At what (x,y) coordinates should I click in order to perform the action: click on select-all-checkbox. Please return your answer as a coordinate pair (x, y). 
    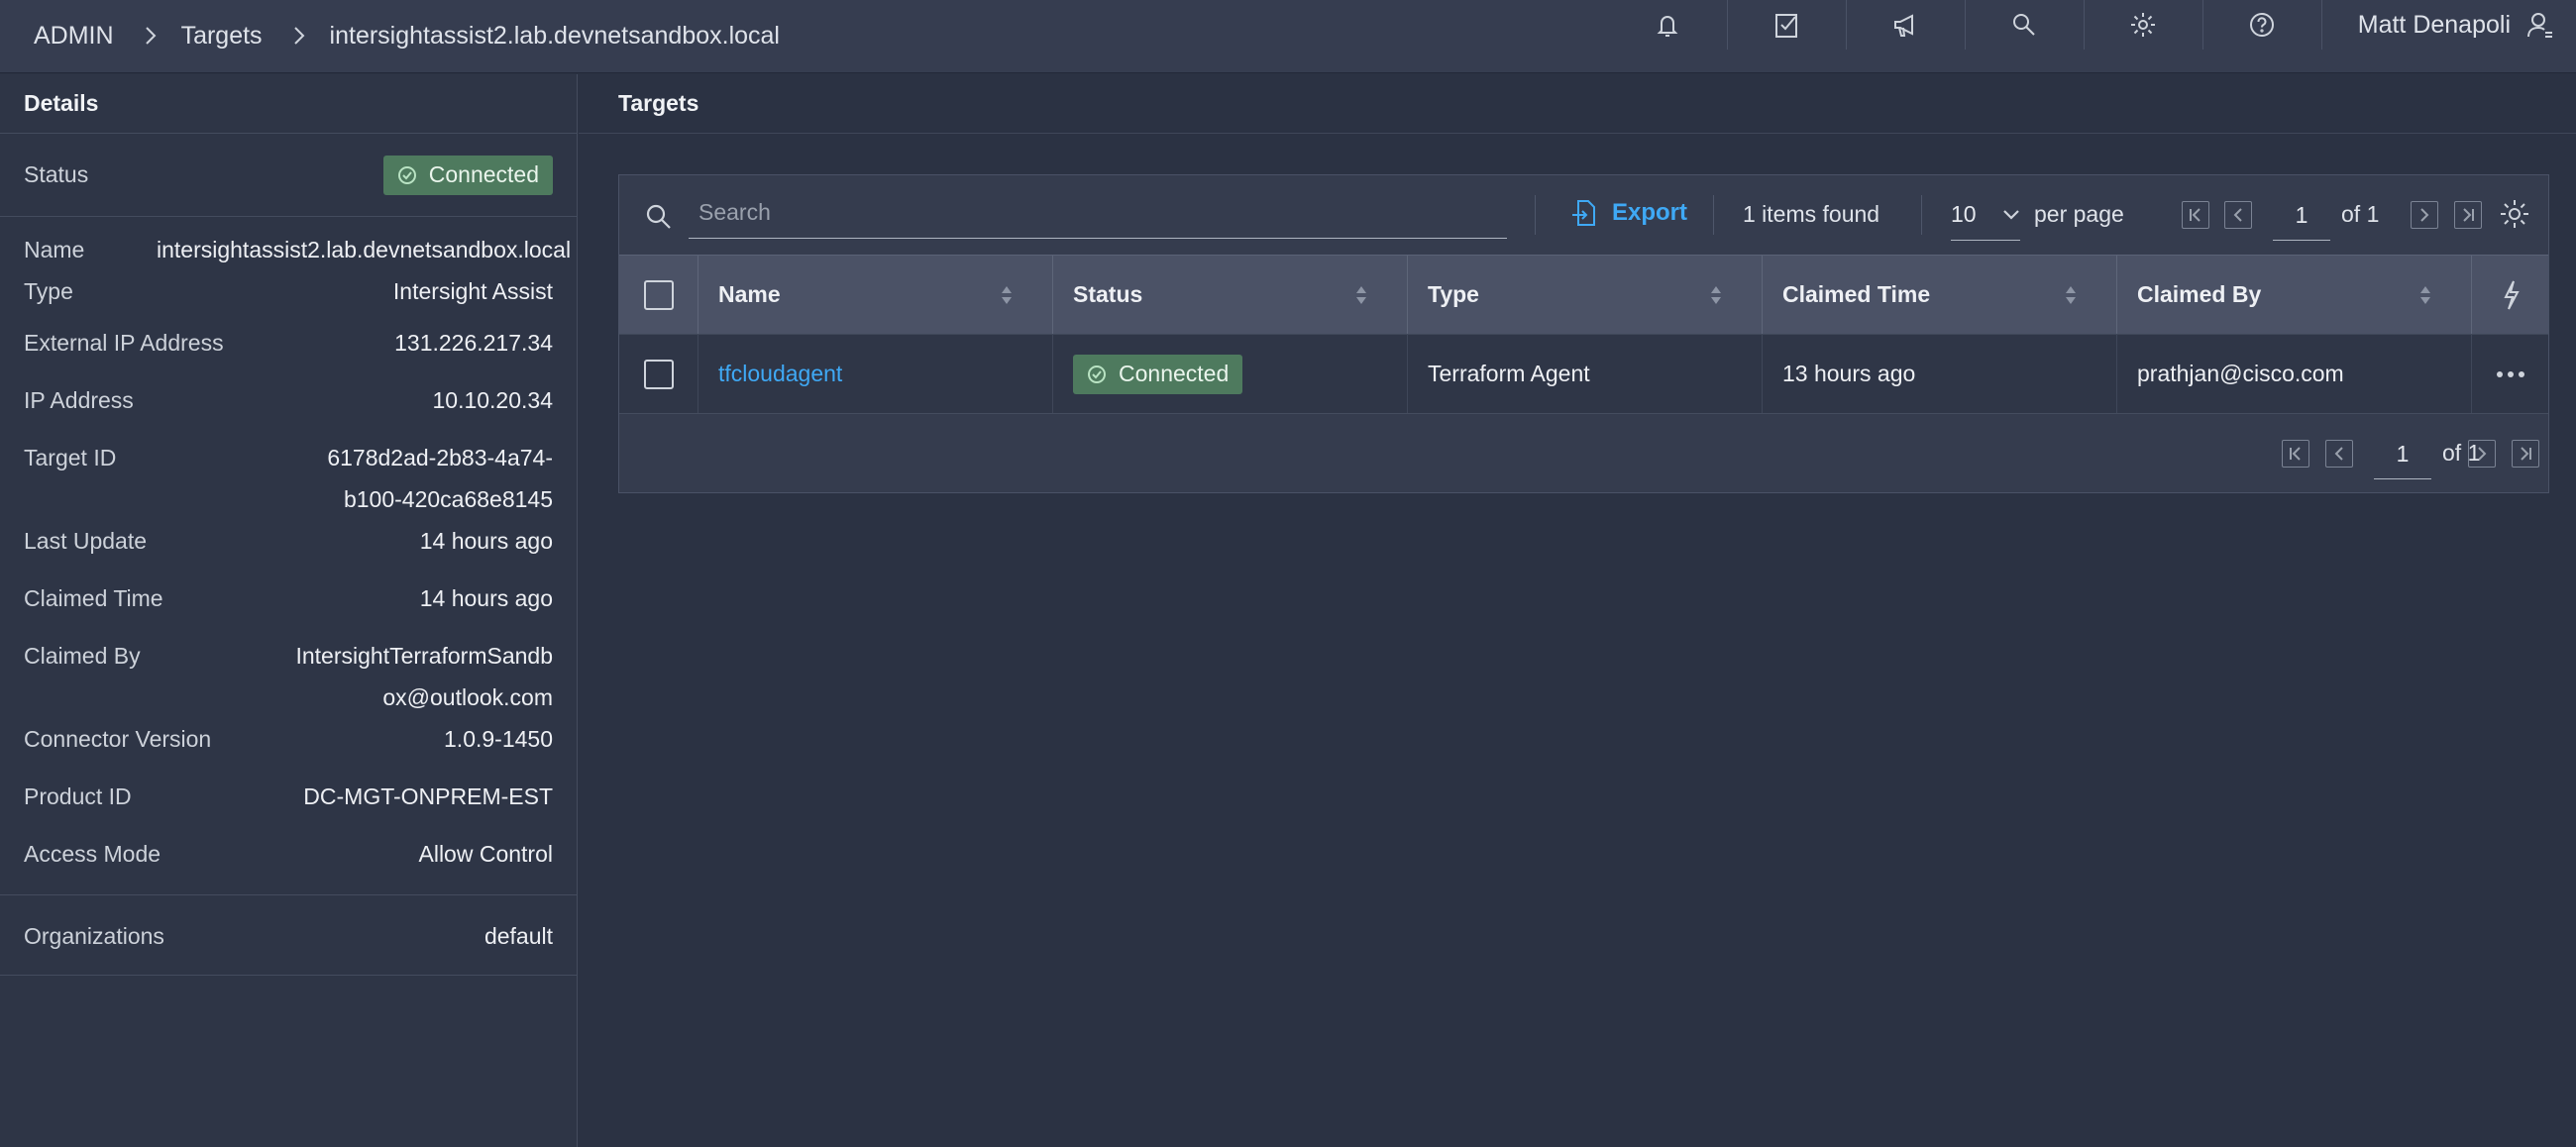
    Looking at the image, I should click on (658, 294).